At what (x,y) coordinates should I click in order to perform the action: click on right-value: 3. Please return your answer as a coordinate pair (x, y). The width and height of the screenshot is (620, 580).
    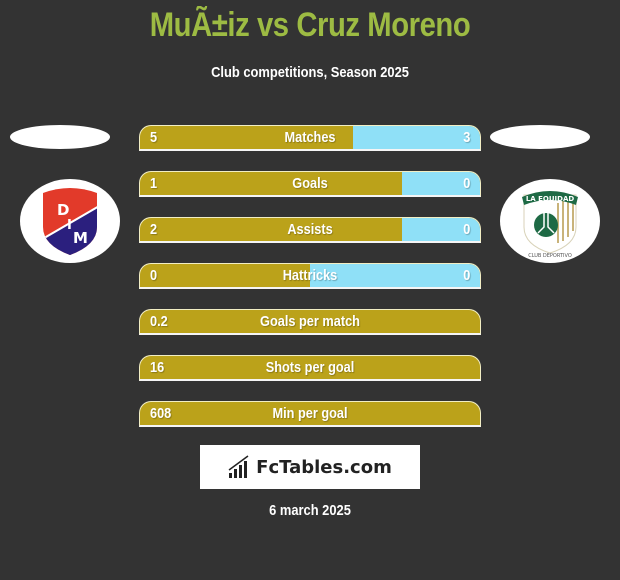
    Looking at the image, I should click on (466, 137).